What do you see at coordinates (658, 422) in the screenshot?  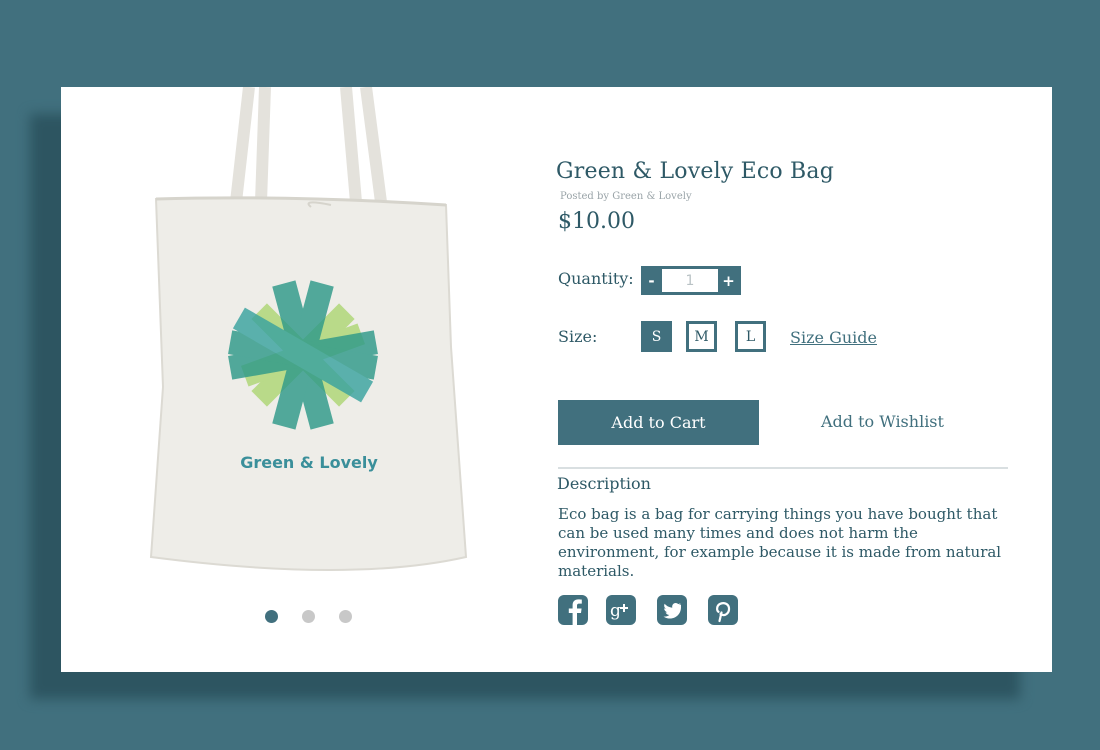 I see `add-to-cart-button: Add to Cart` at bounding box center [658, 422].